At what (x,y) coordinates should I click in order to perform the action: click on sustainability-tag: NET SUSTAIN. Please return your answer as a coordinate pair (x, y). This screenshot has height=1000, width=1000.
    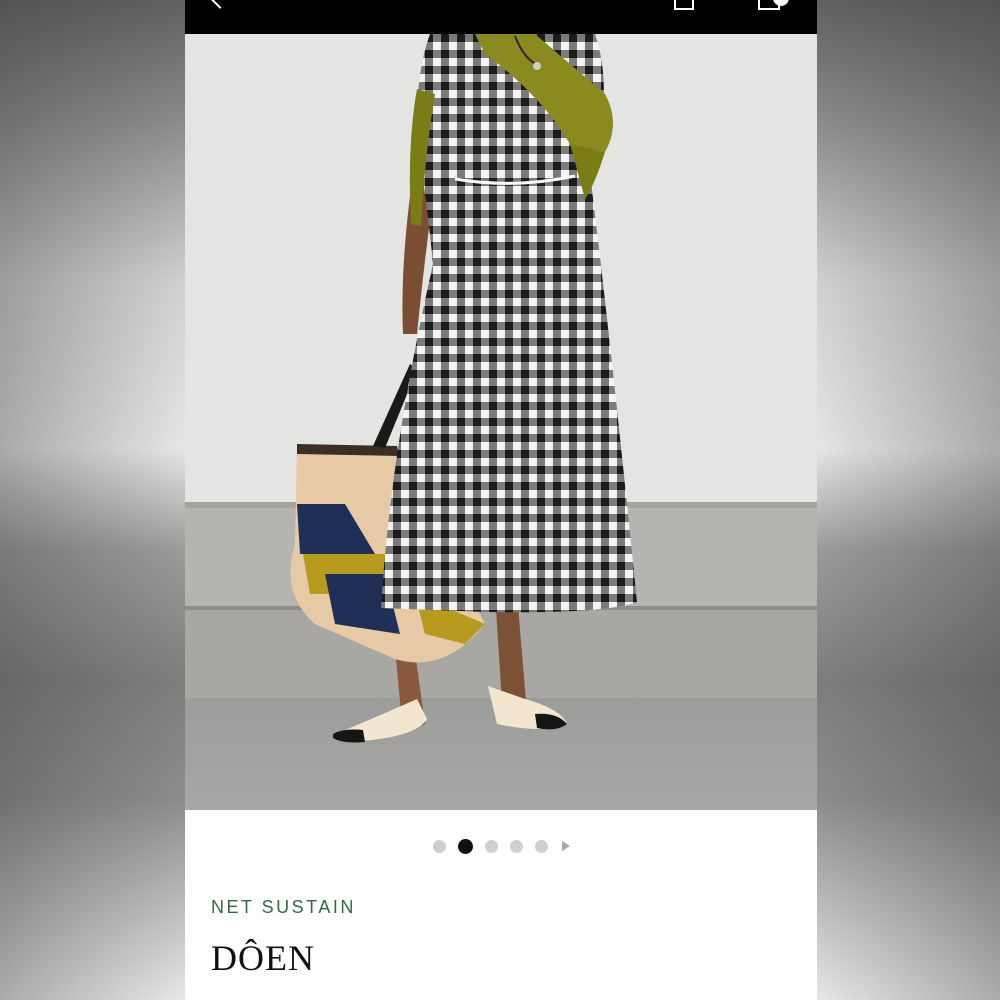
    Looking at the image, I should click on (283, 907).